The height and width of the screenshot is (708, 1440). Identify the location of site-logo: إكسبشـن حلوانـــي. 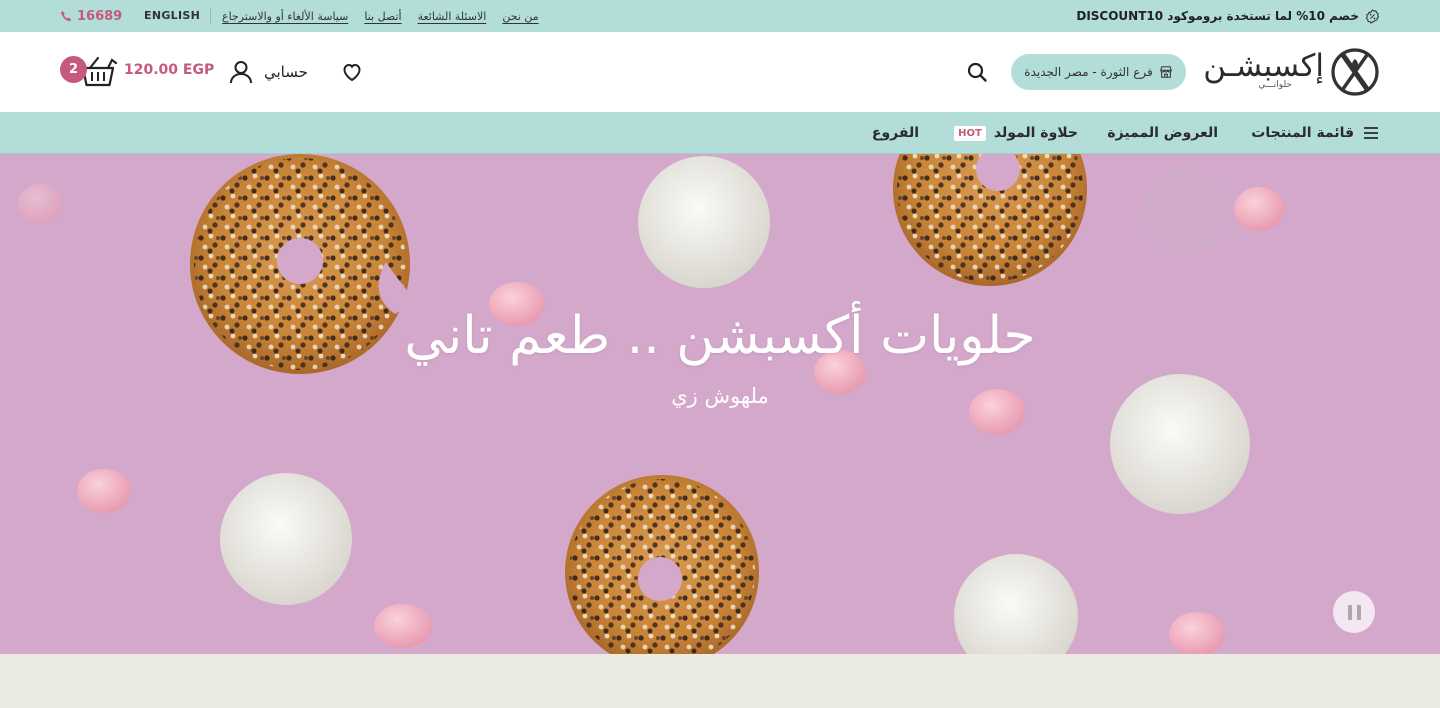
(1288, 72).